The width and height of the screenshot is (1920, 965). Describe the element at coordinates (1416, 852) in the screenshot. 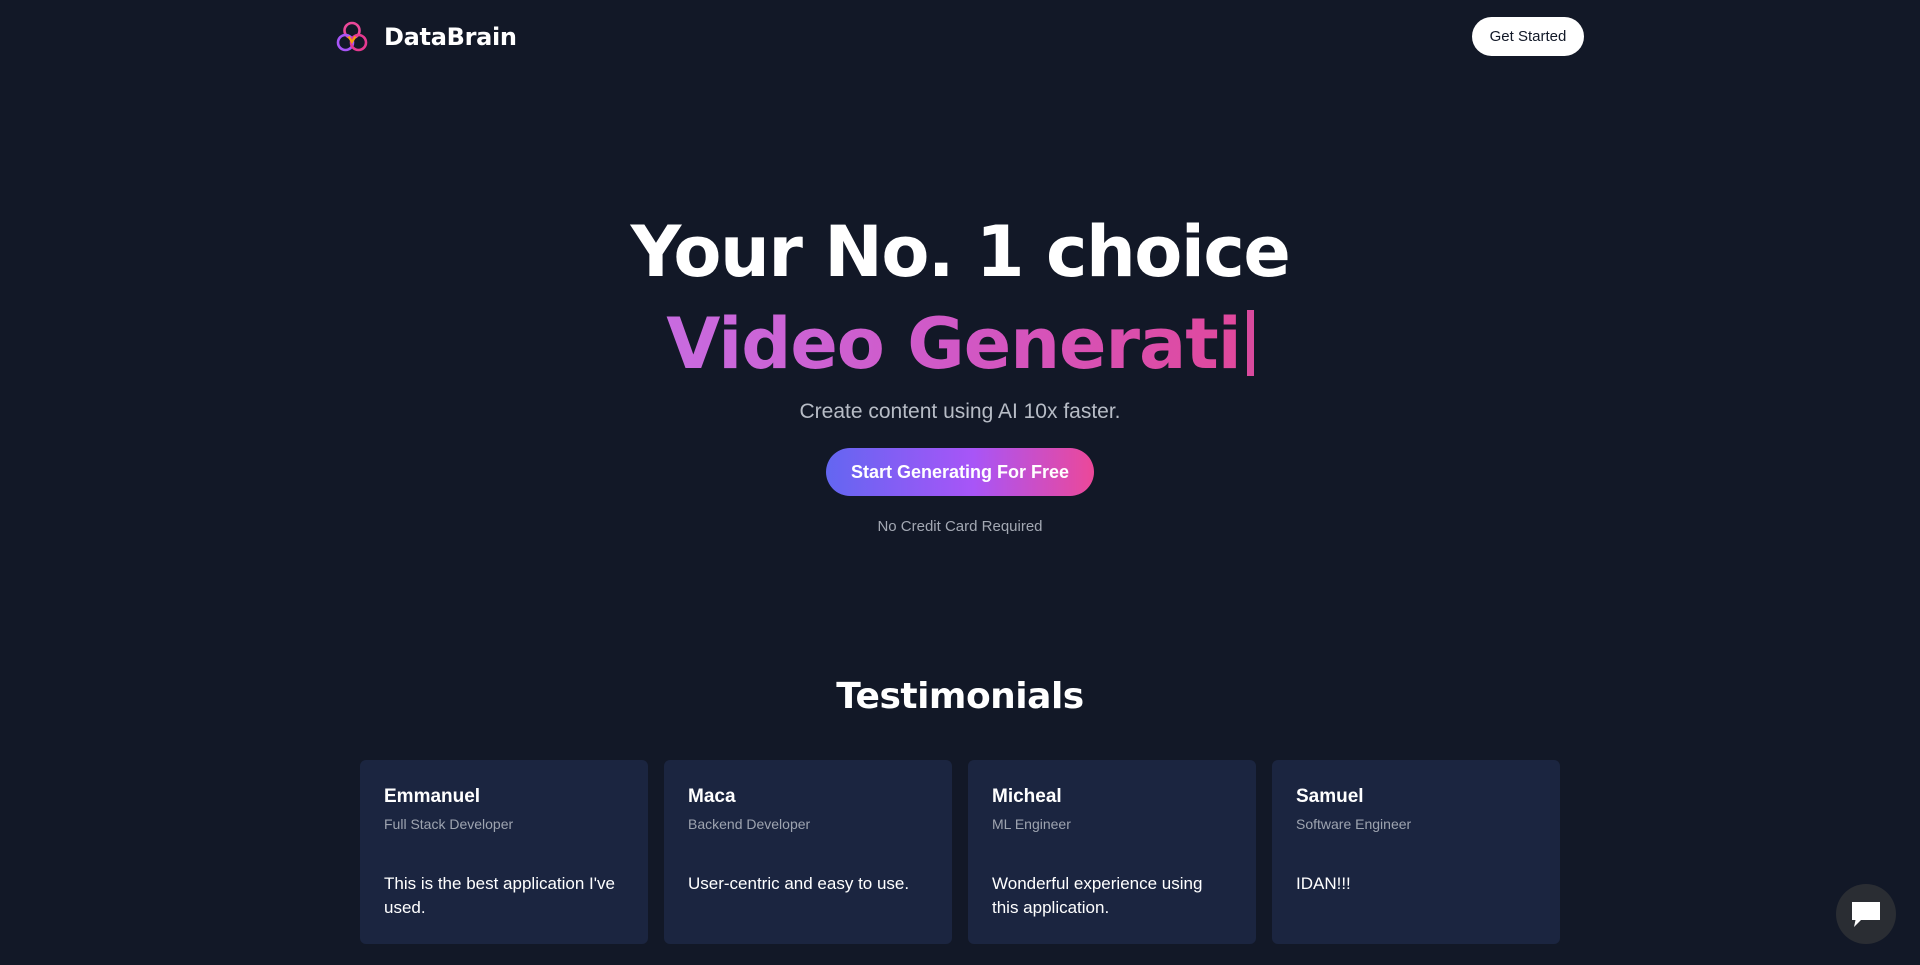

I see `testimonial-card: Samuel Software Engineer IDAN!!!` at that location.